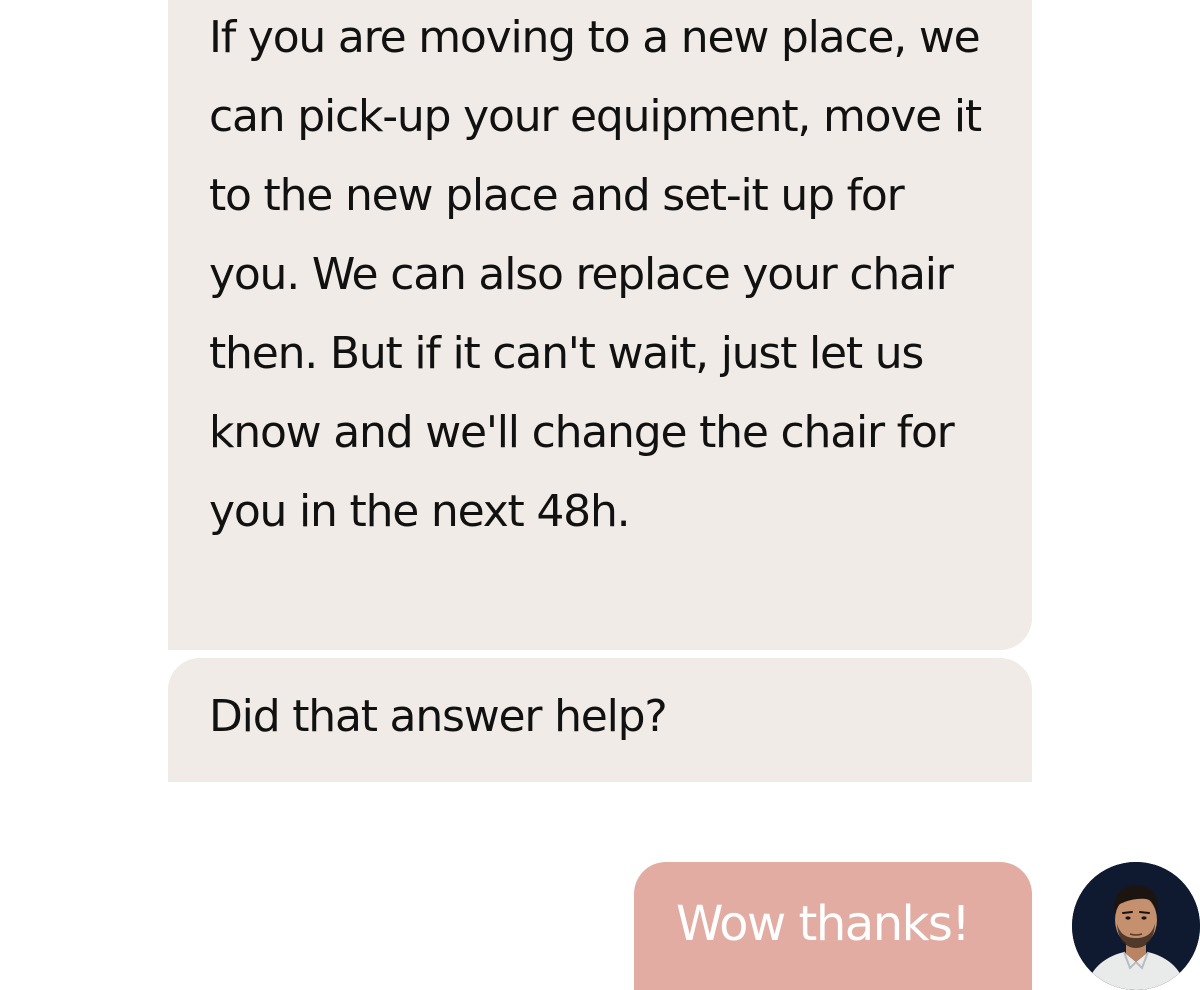 The width and height of the screenshot is (1200, 990). I want to click on bot-message-feedback-question: Did that answer help?, so click(600, 720).